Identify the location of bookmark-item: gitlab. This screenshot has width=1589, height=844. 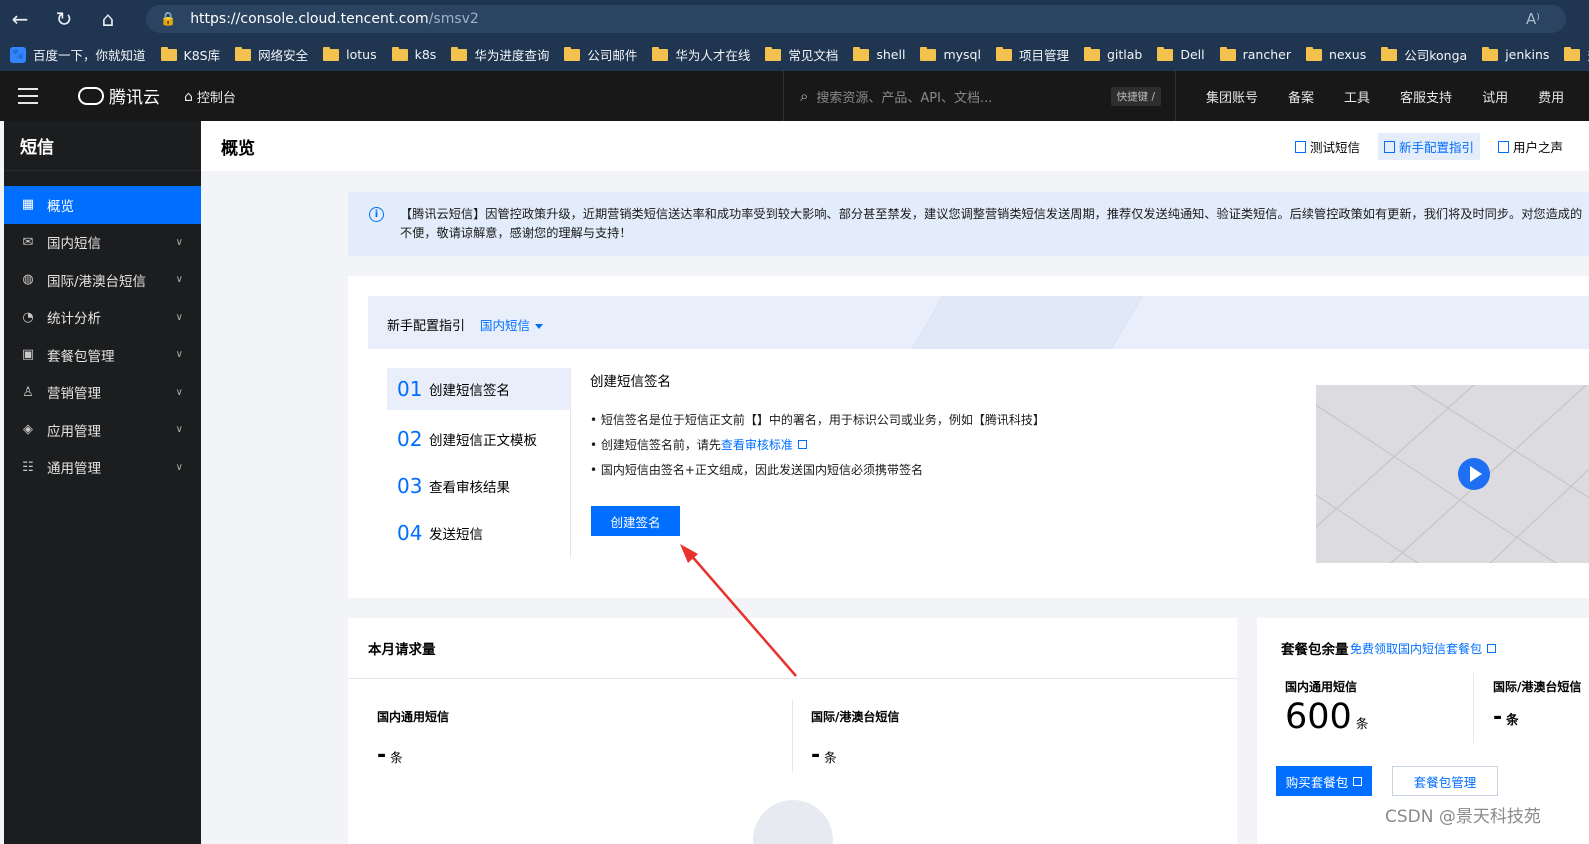
(1113, 54).